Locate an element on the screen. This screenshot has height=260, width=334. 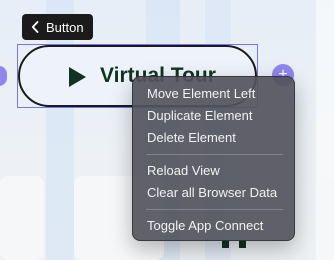
chevron-left-icon is located at coordinates (35, 27).